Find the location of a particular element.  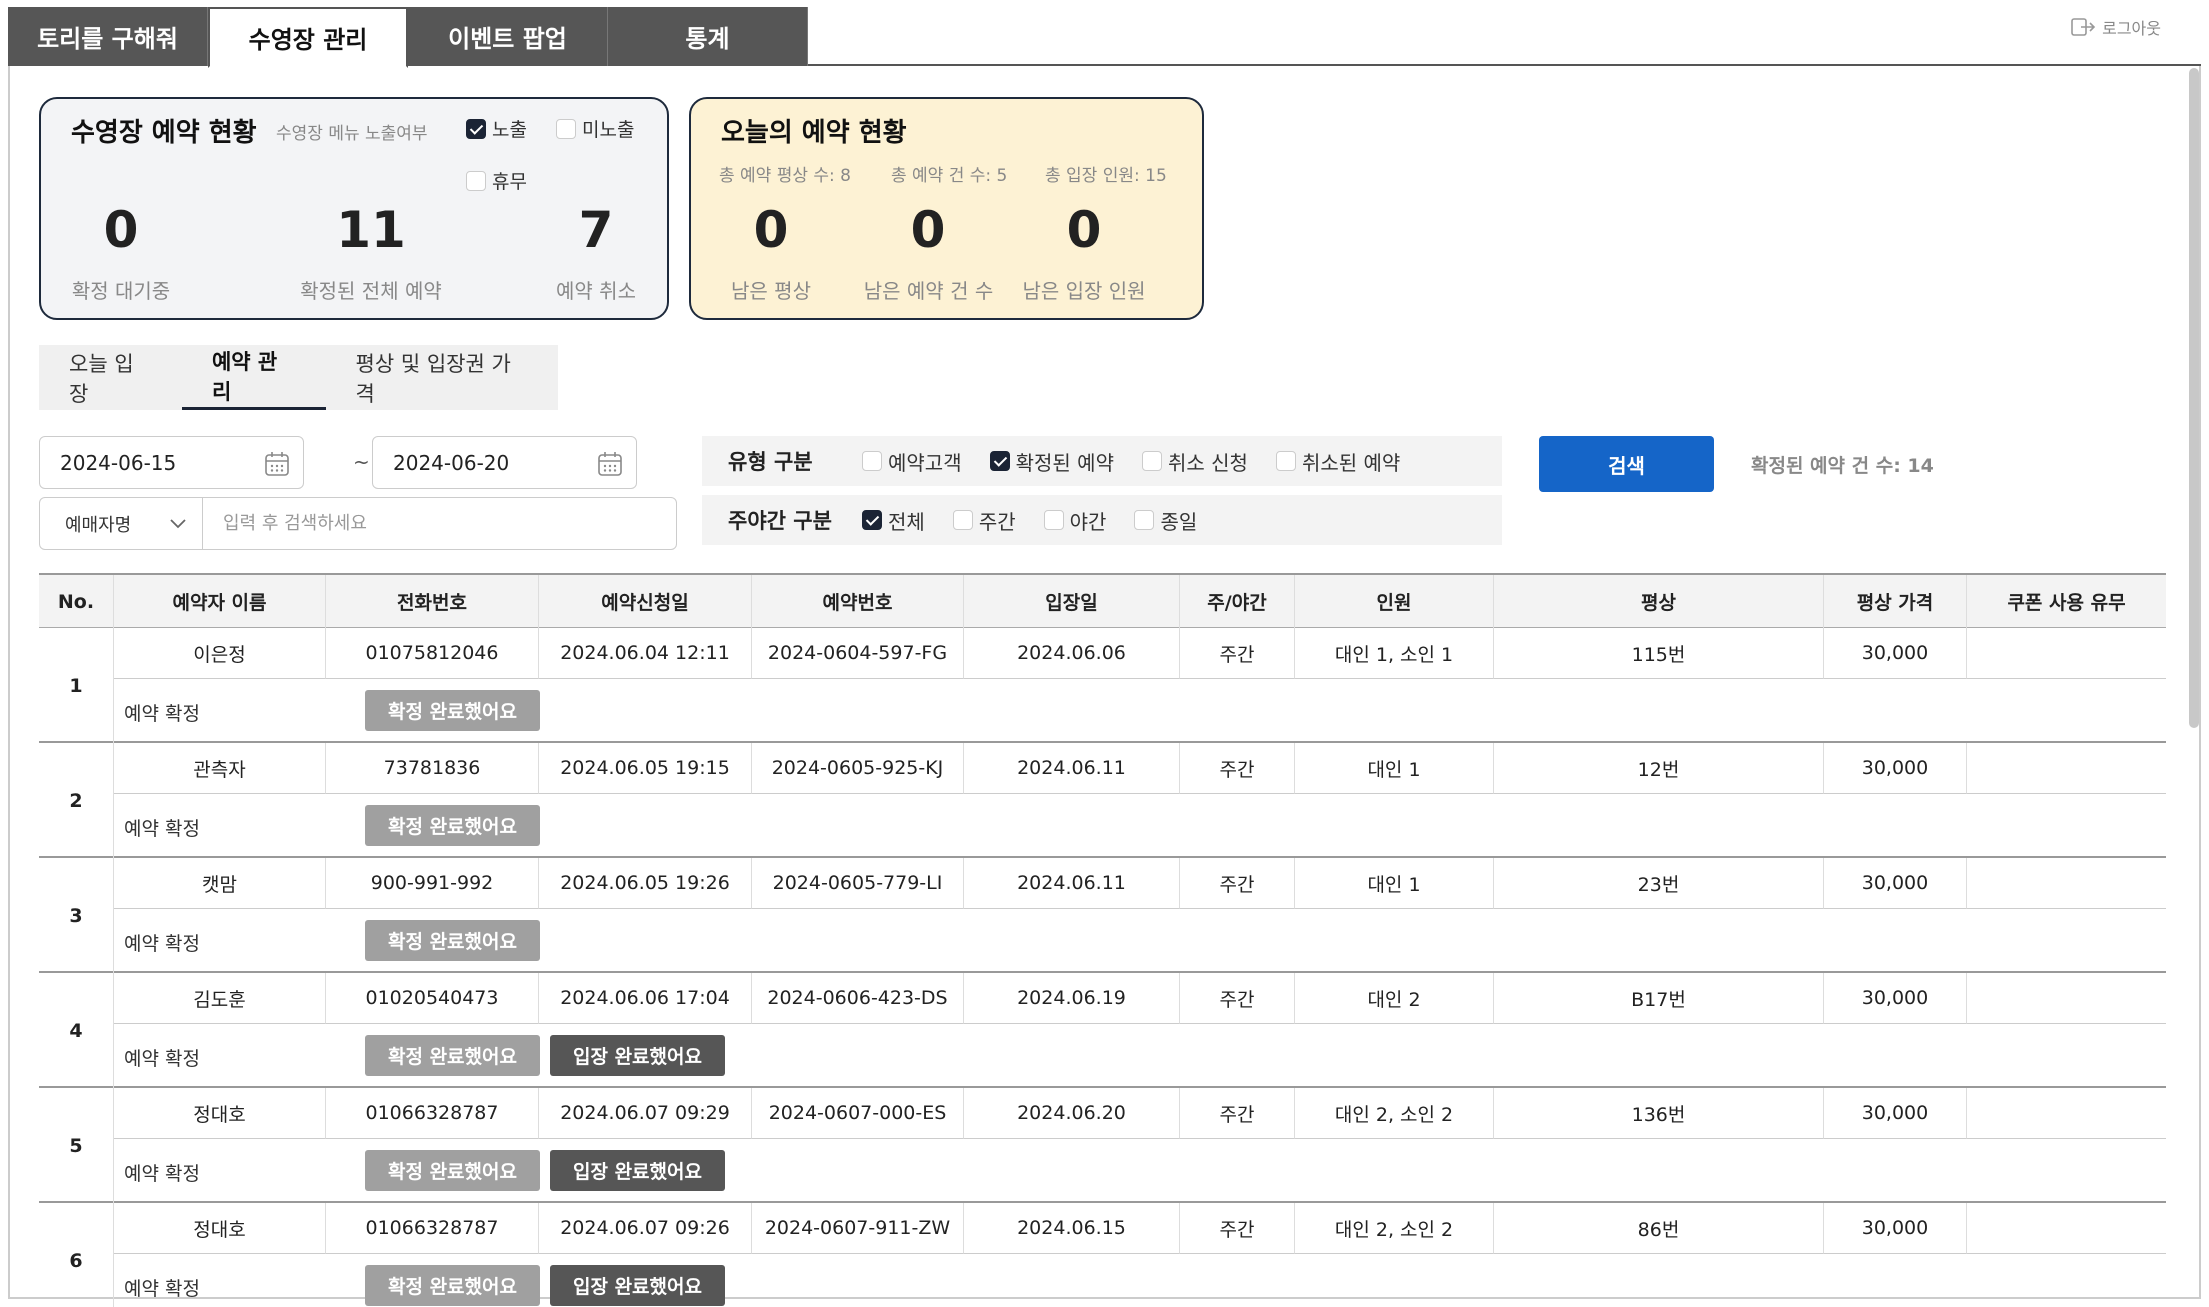

search-input is located at coordinates (439, 523).